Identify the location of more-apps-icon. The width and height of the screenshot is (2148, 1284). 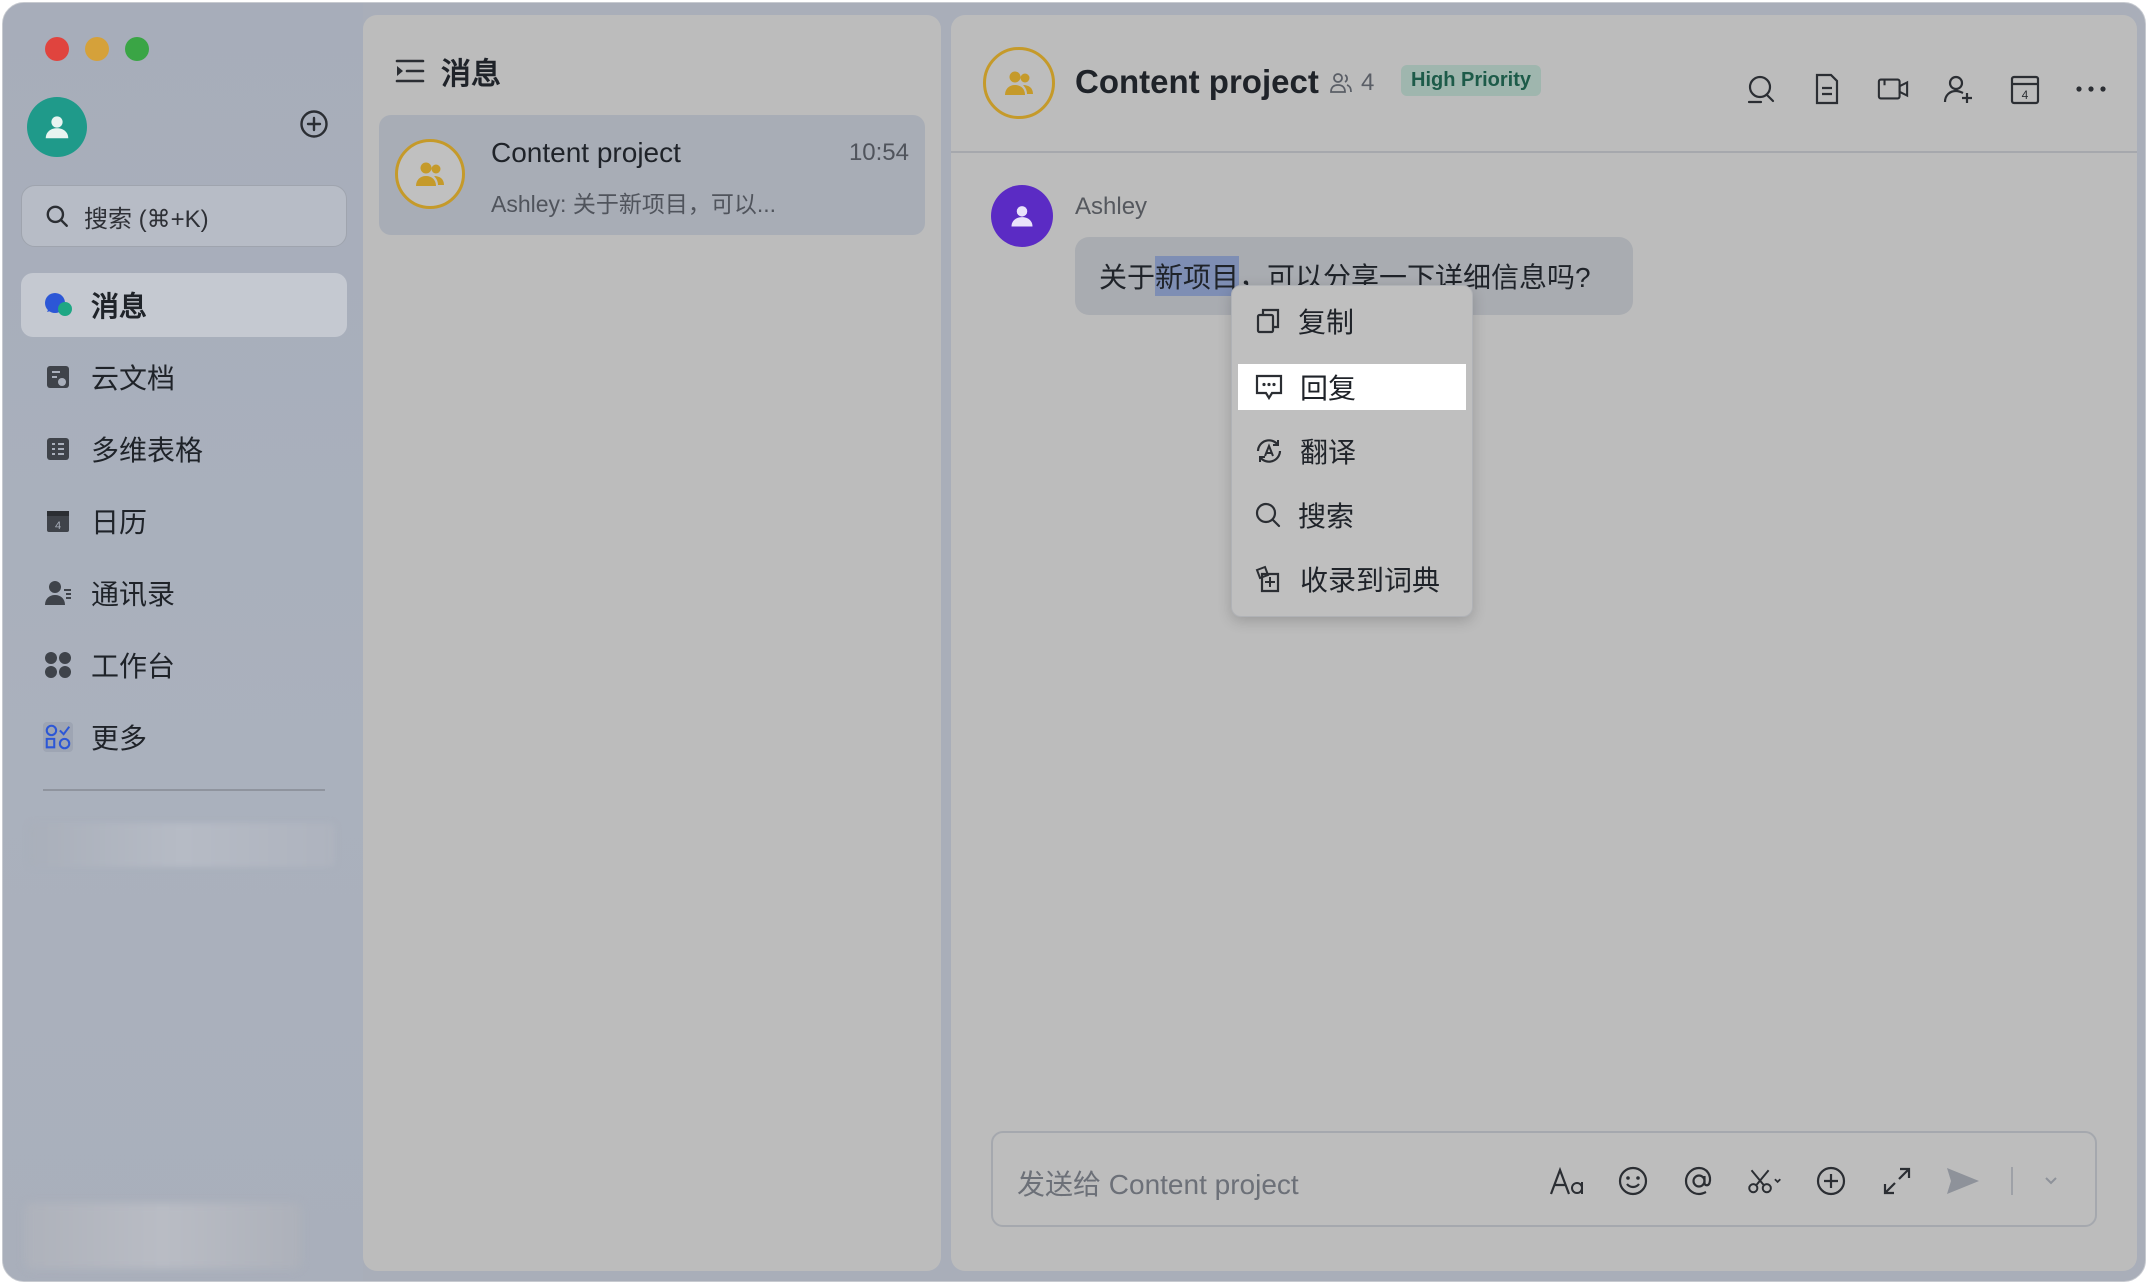
(58, 737).